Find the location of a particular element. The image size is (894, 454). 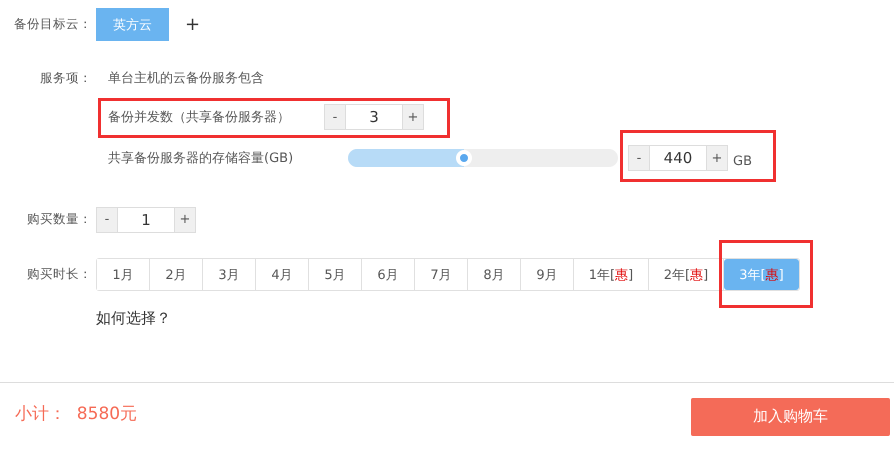

unit-label: GB is located at coordinates (742, 161).